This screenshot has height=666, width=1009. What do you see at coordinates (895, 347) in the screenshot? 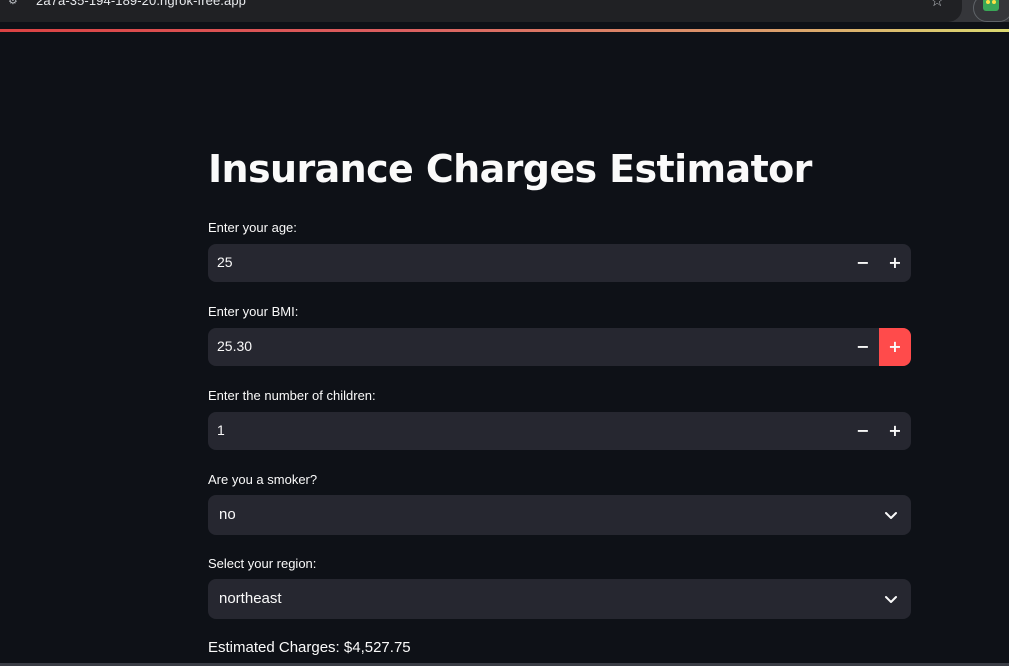
I see `bmi-increment-button: +` at bounding box center [895, 347].